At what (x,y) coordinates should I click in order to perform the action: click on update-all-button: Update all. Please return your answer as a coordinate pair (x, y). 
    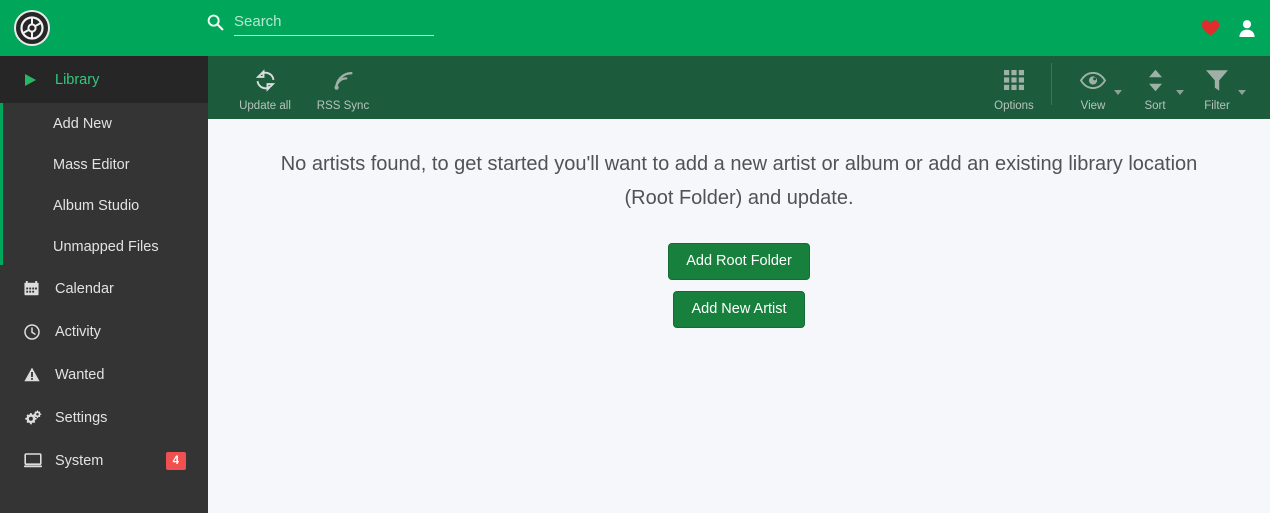
    Looking at the image, I should click on (265, 87).